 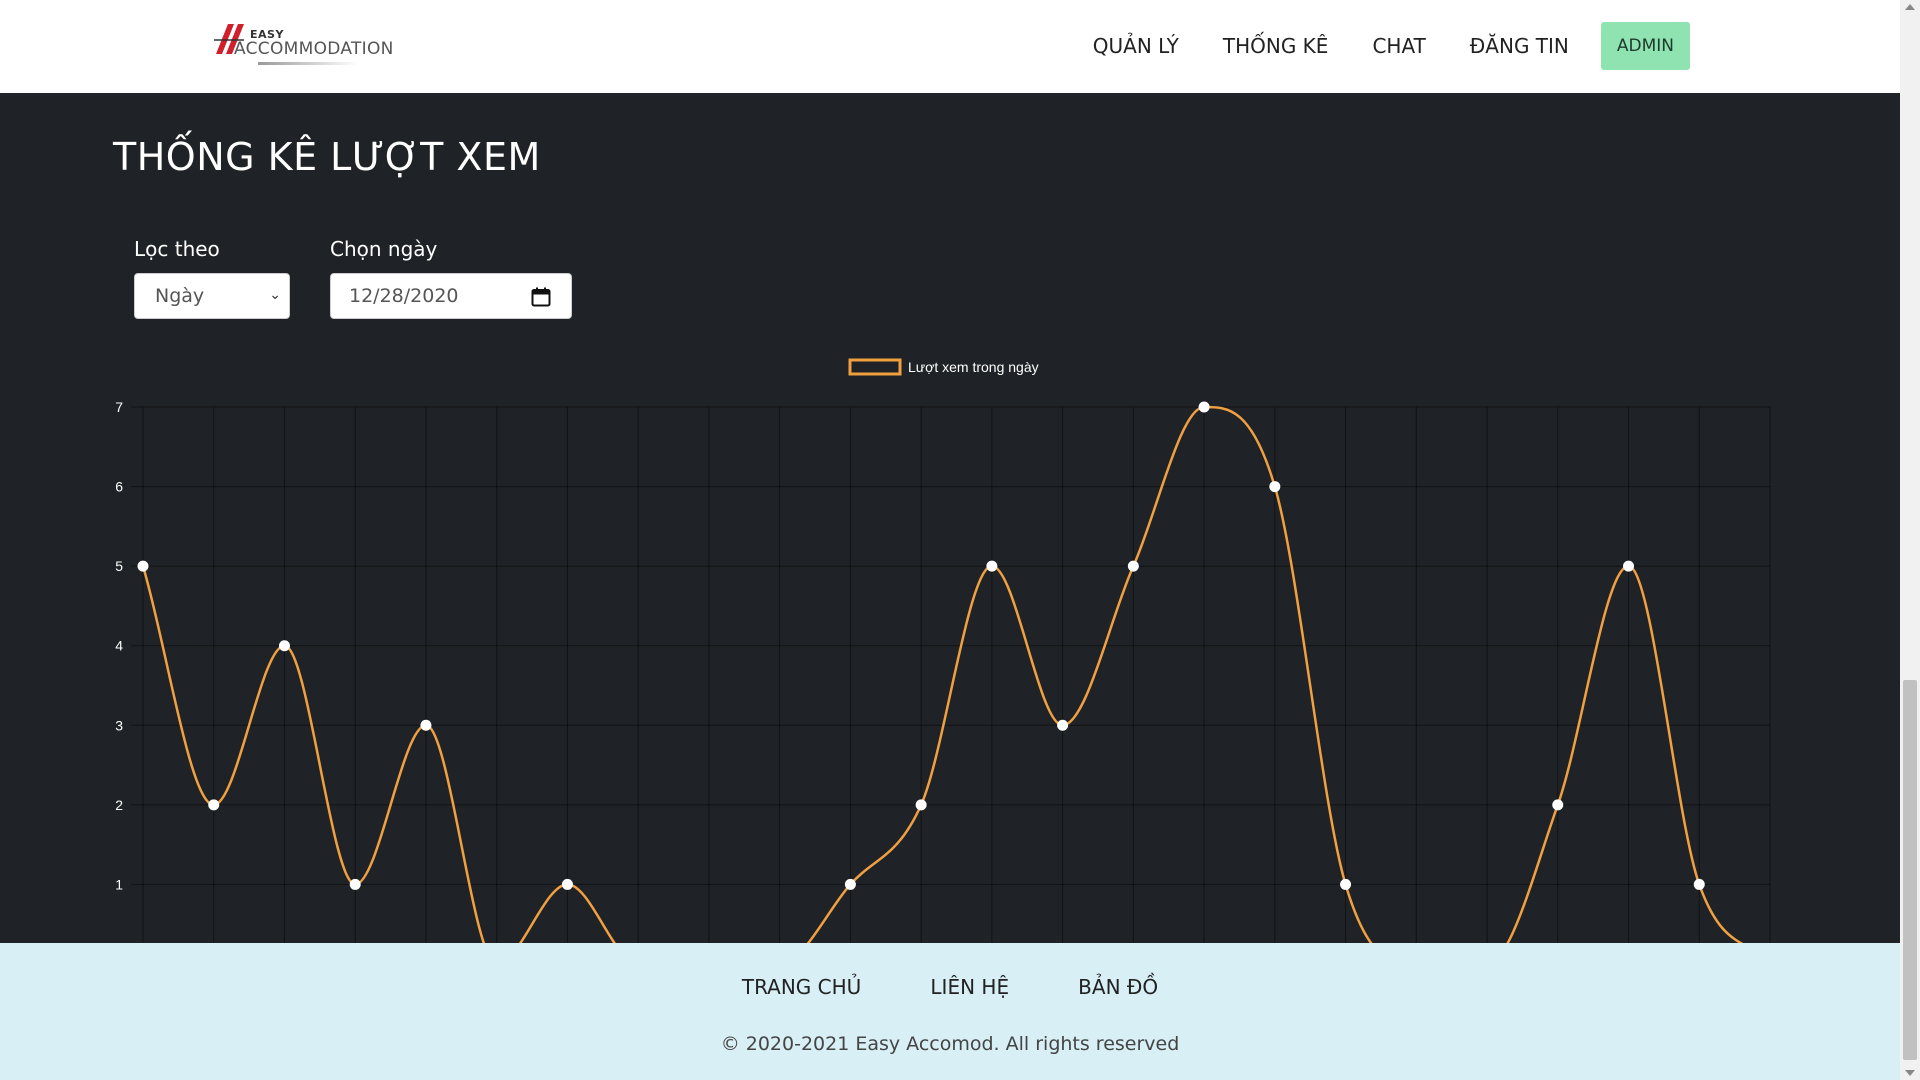 I want to click on chart-legend: Lượt xem trong ngày, so click(x=943, y=367).